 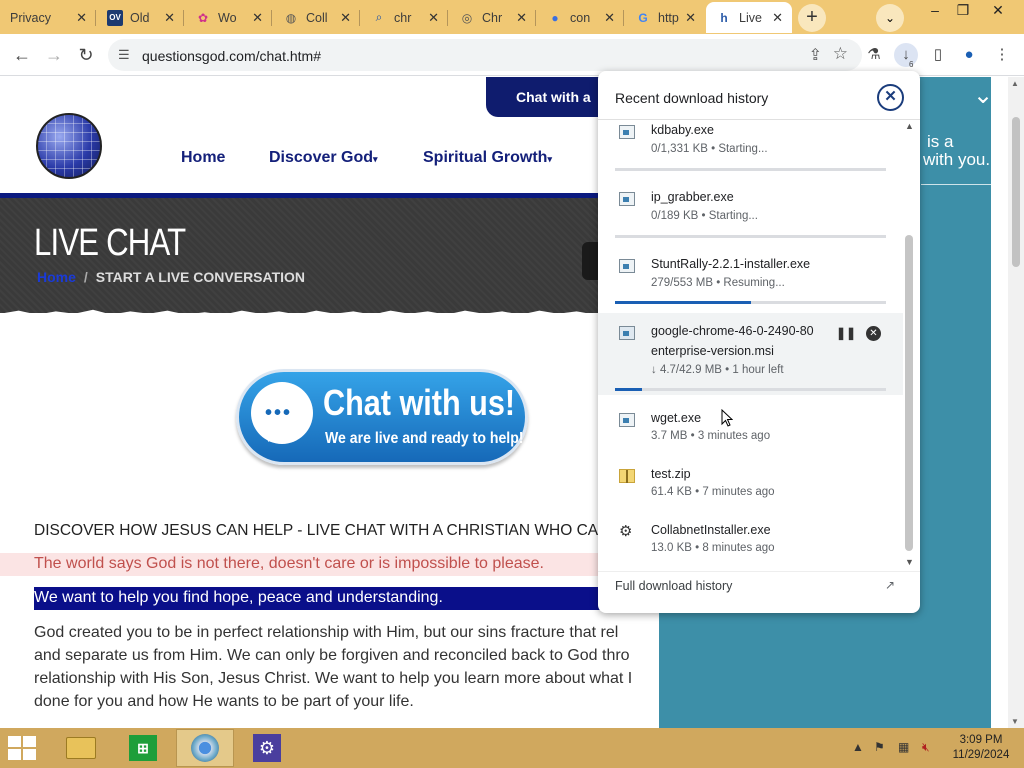 I want to click on menu-kebab-icon: ⋮, so click(x=1002, y=55).